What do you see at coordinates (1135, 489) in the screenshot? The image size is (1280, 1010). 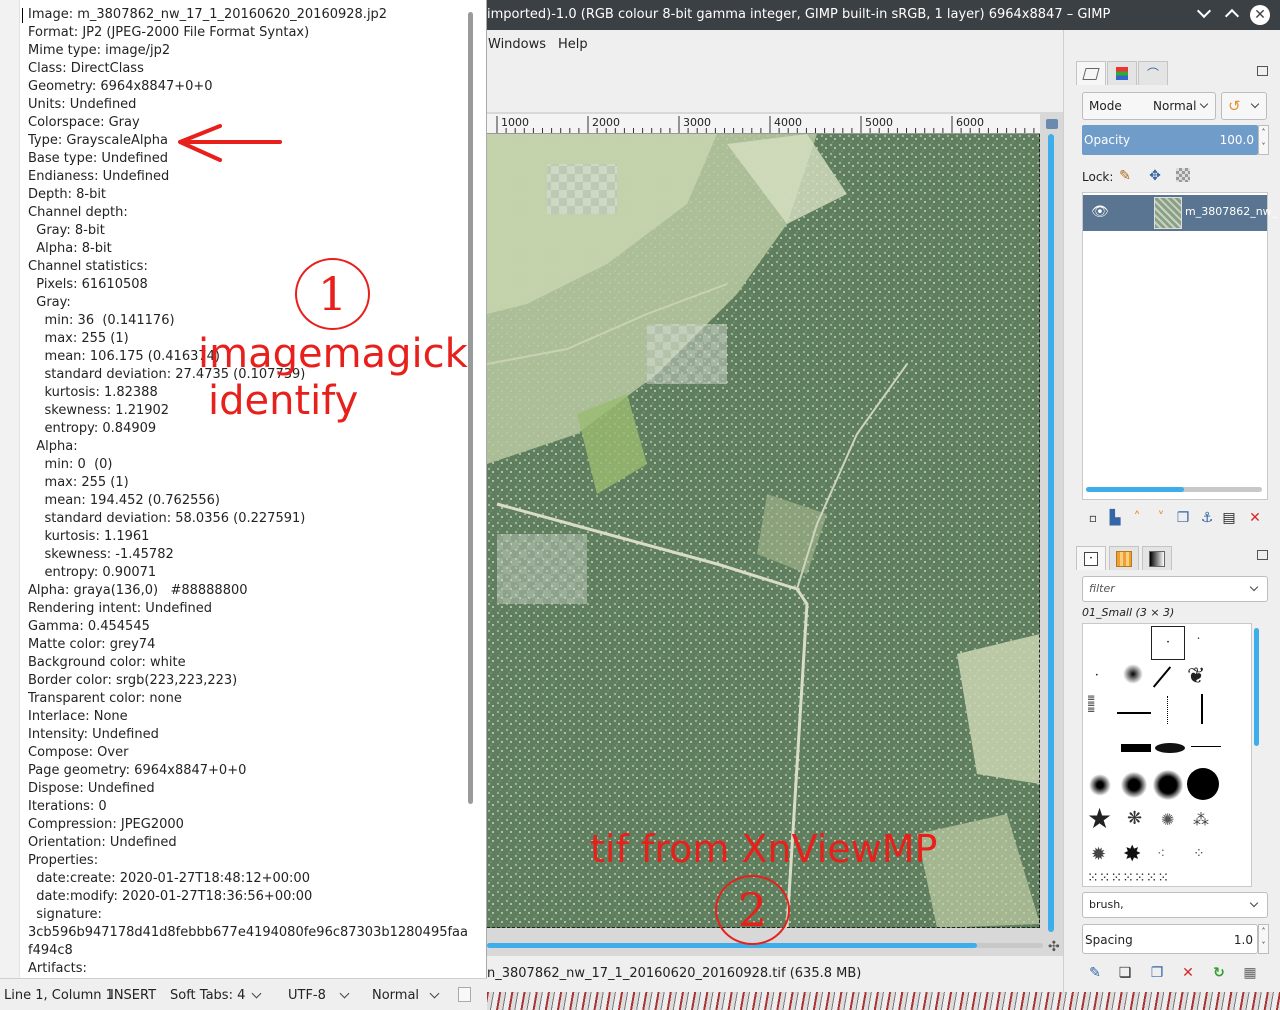 I see `layers-scrollbar` at bounding box center [1135, 489].